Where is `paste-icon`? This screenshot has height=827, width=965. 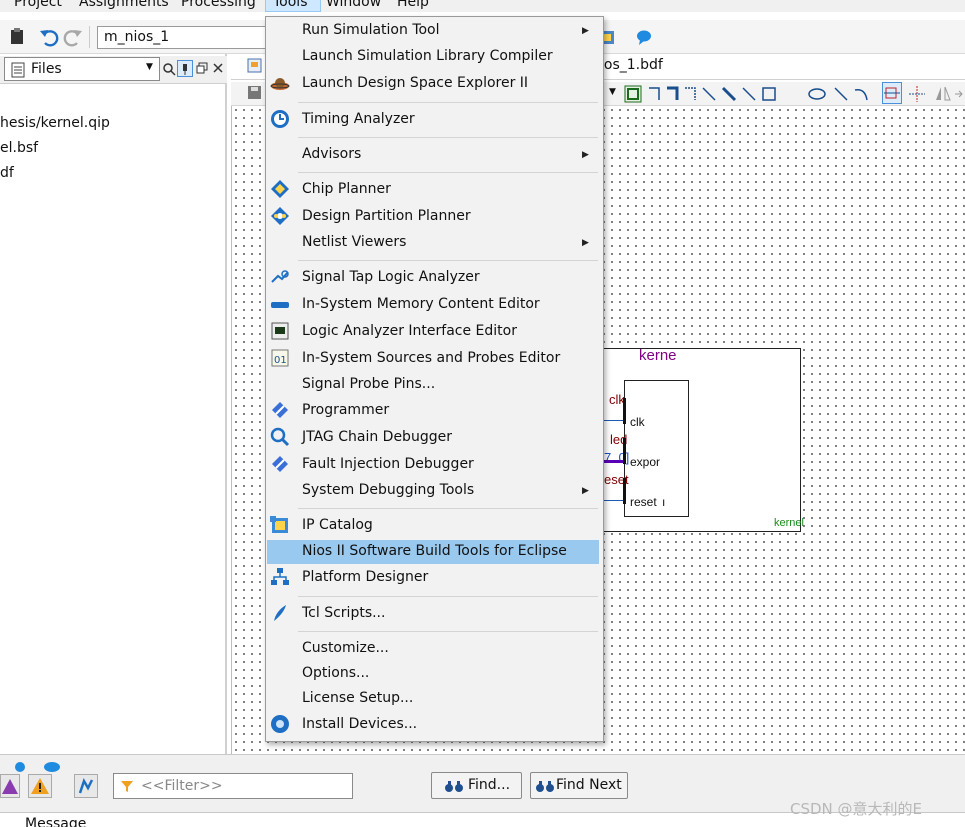
paste-icon is located at coordinates (14, 37).